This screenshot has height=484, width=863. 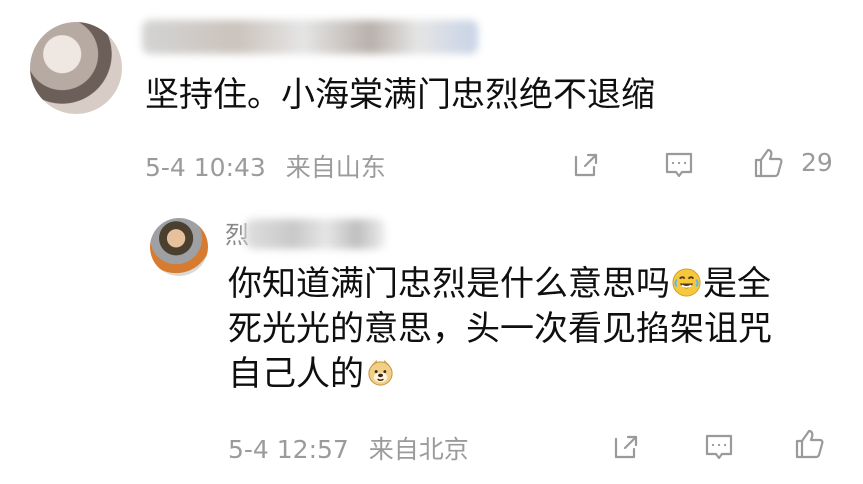 What do you see at coordinates (500, 329) in the screenshot?
I see `reply-line-2: 死光光的意思，头一次看见掐架诅咒` at bounding box center [500, 329].